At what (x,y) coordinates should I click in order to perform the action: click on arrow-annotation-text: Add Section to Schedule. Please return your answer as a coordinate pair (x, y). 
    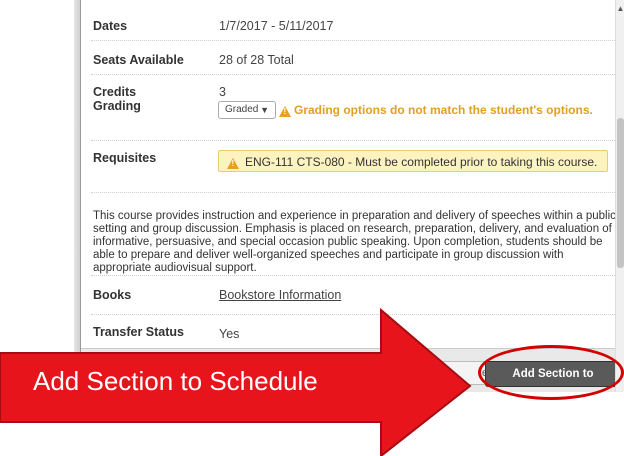
    Looking at the image, I should click on (175, 381).